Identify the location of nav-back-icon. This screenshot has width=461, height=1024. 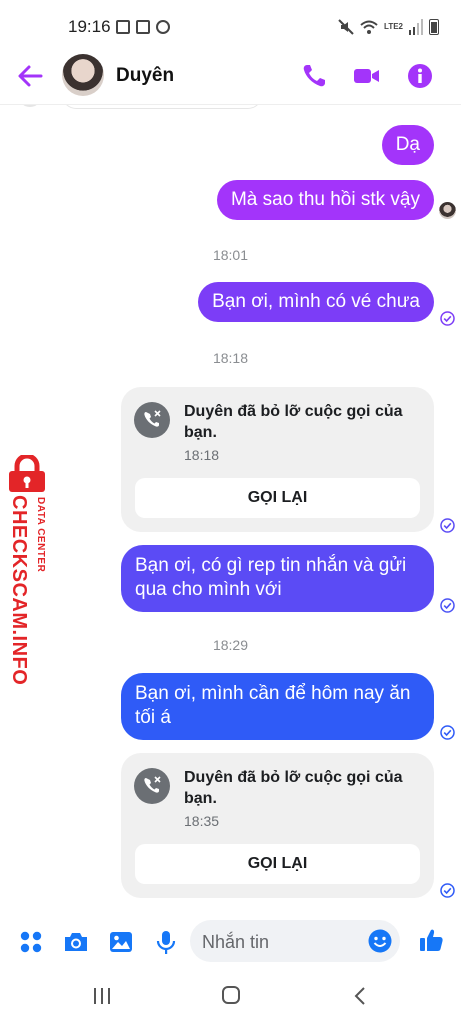
(360, 996).